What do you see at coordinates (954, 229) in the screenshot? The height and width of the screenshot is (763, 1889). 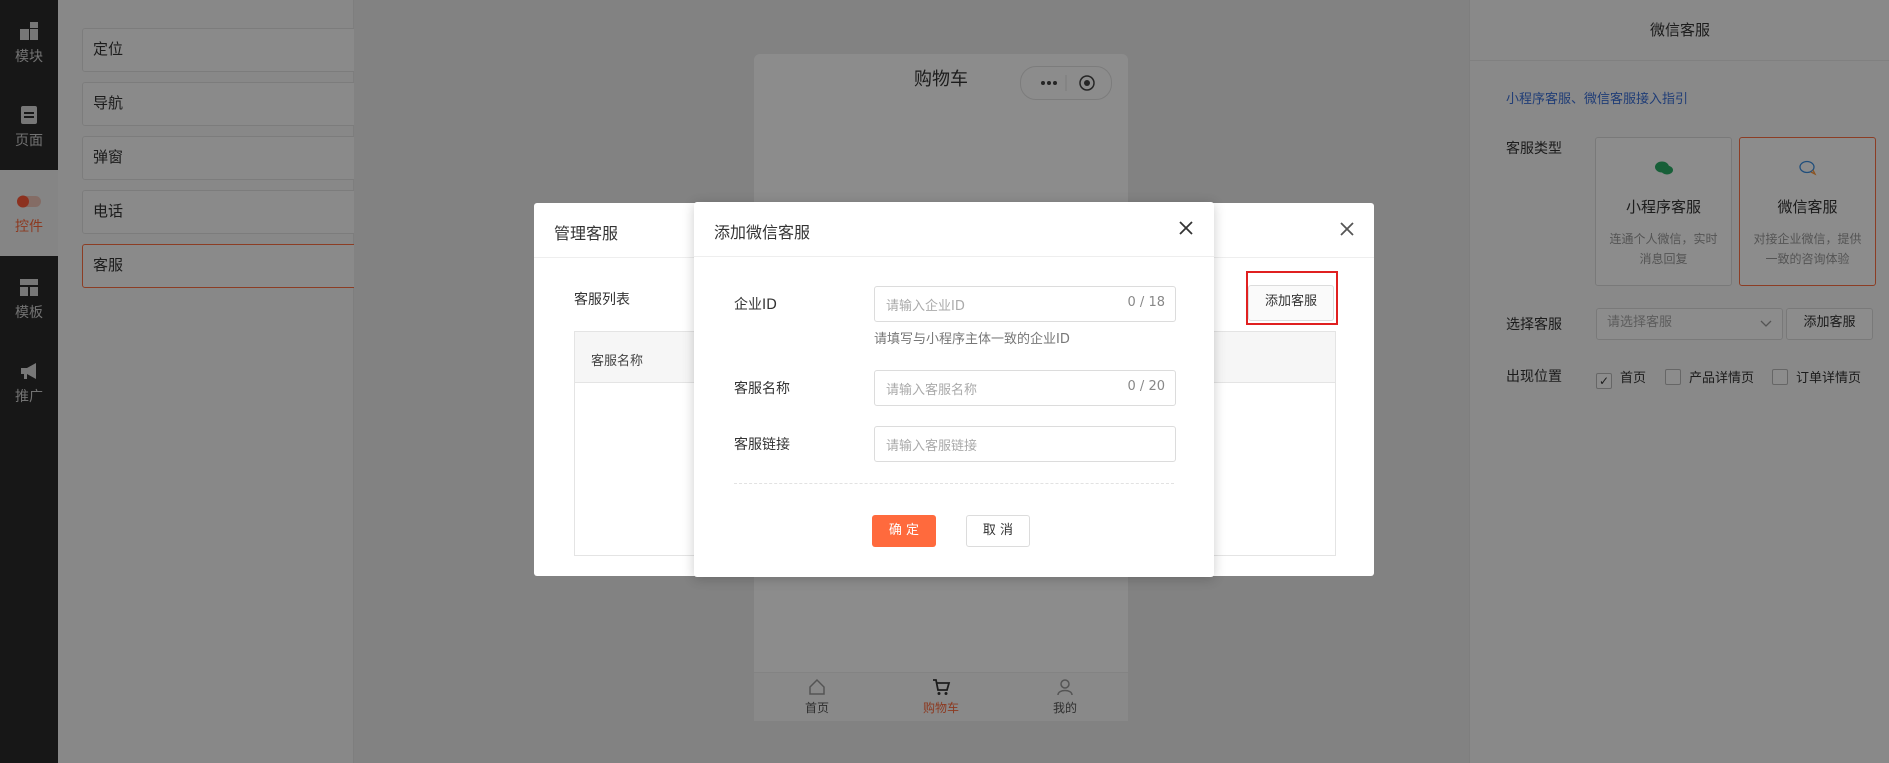 I see `dialog-header: 添加微信客服` at bounding box center [954, 229].